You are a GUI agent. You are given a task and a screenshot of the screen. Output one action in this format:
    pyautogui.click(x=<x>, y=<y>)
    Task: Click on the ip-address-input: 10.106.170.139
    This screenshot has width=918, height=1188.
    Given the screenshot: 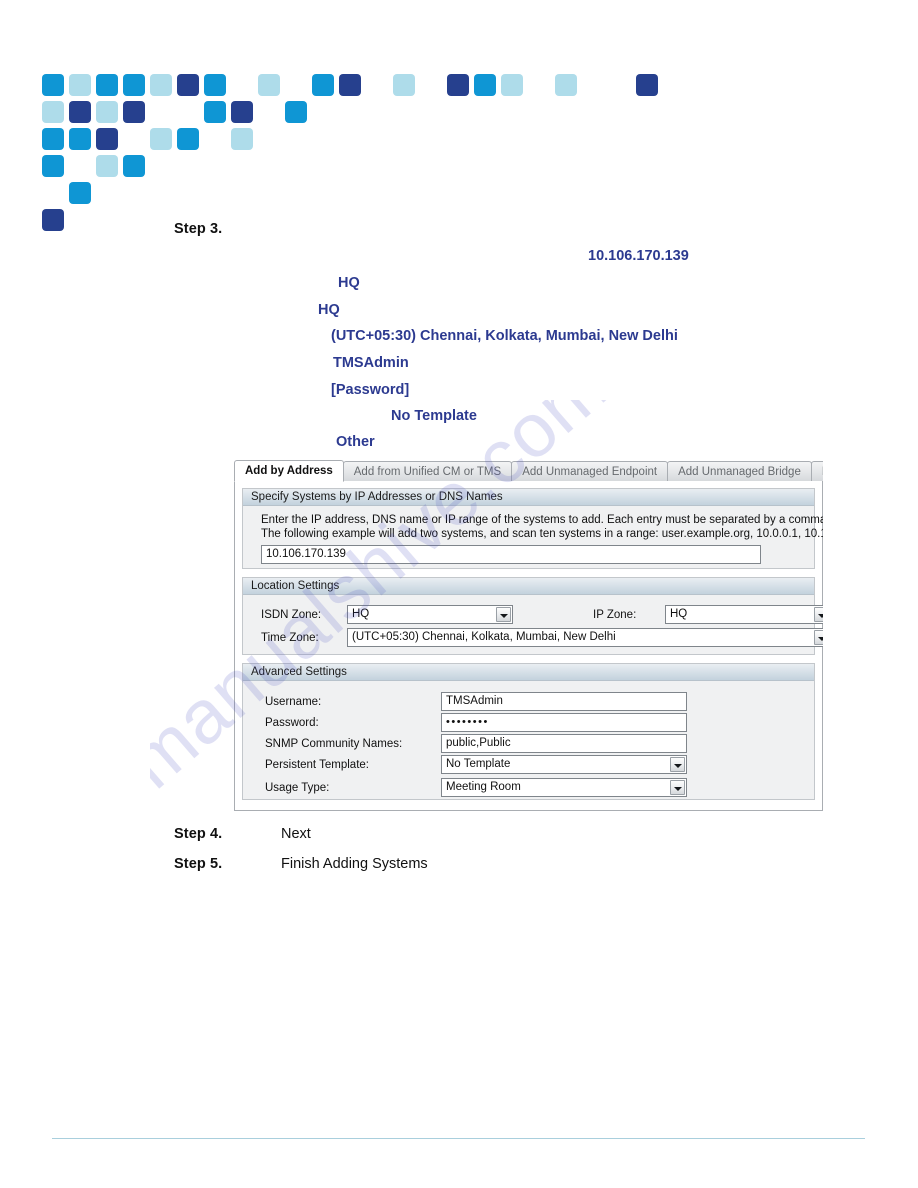 What is the action you would take?
    pyautogui.click(x=511, y=554)
    